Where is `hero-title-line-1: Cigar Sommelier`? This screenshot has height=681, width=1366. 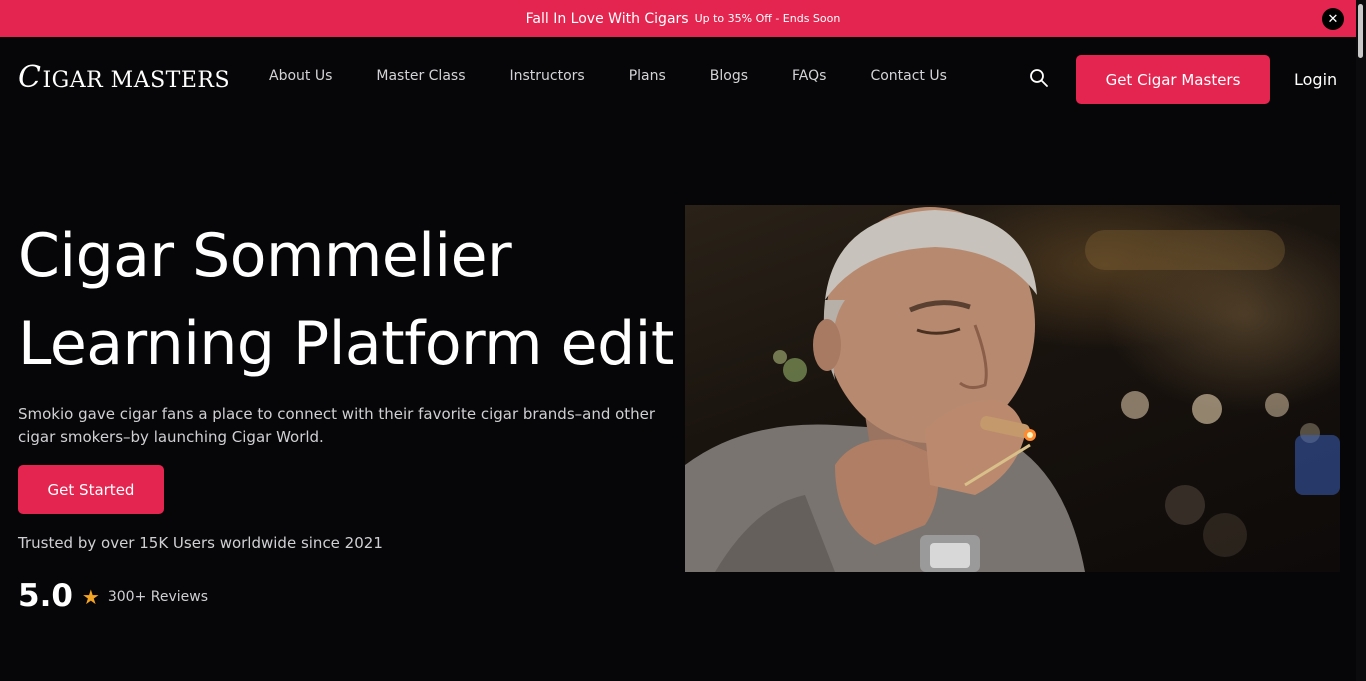
hero-title-line-1: Cigar Sommelier is located at coordinates (265, 256).